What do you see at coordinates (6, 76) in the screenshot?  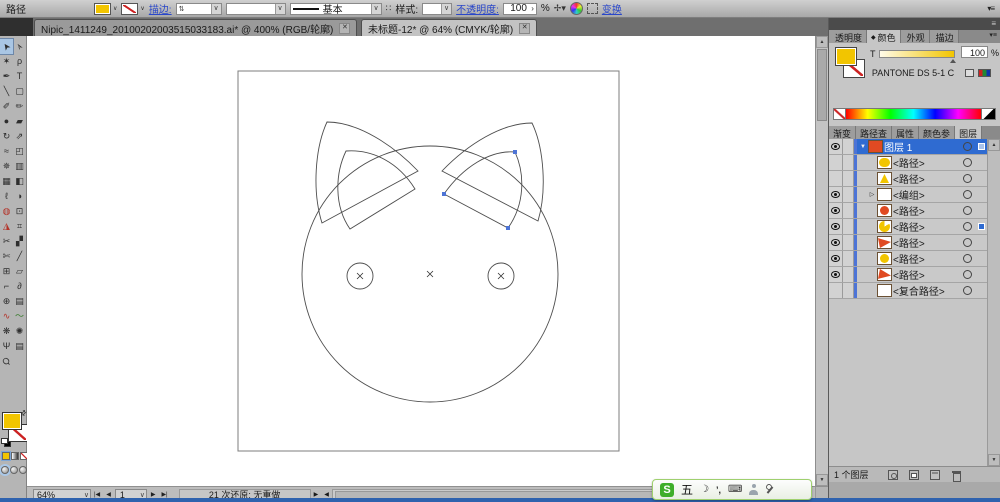 I see `pen-tool: ✒` at bounding box center [6, 76].